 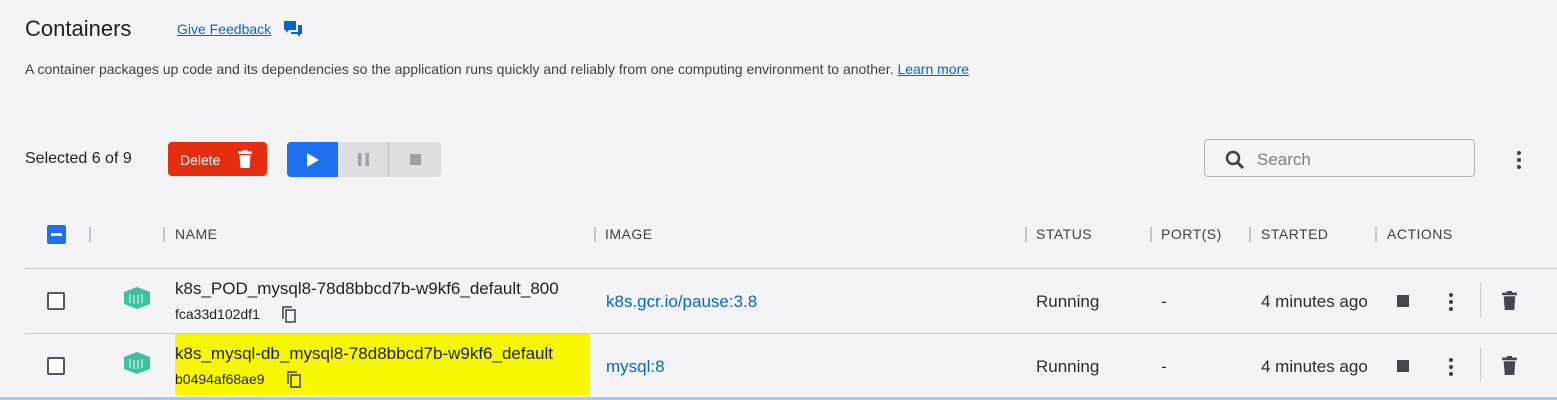 I want to click on column-header-started: STARTED, so click(x=1295, y=234).